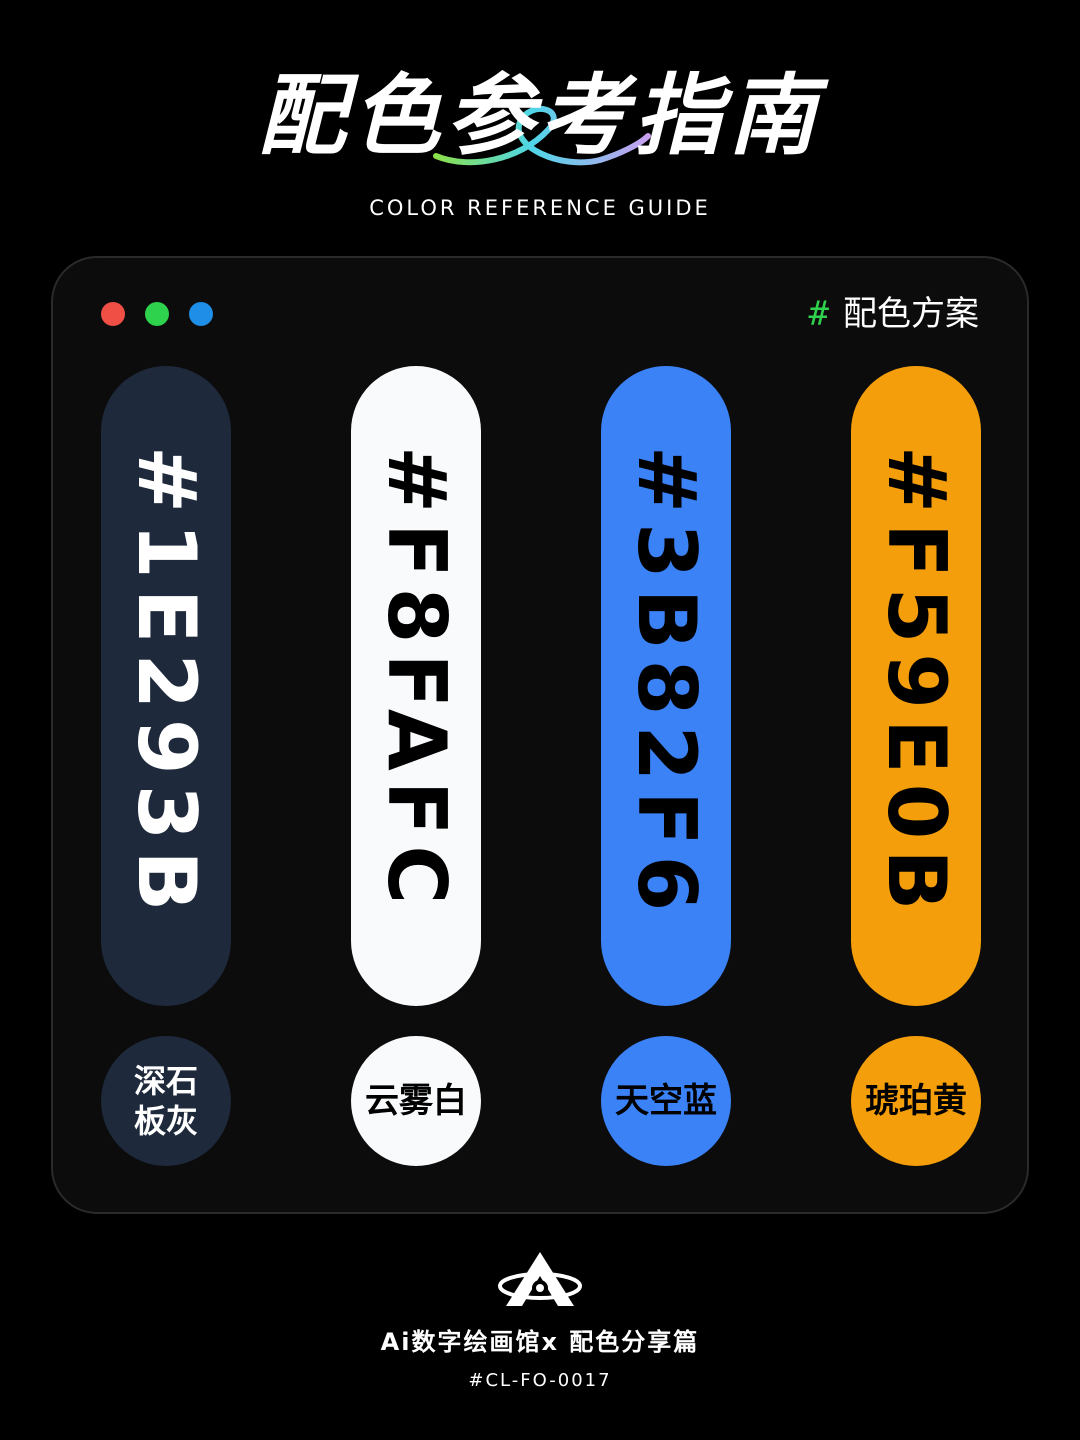 This screenshot has height=1440, width=1080. Describe the element at coordinates (157, 314) in the screenshot. I see `window-maximize-dot` at that location.